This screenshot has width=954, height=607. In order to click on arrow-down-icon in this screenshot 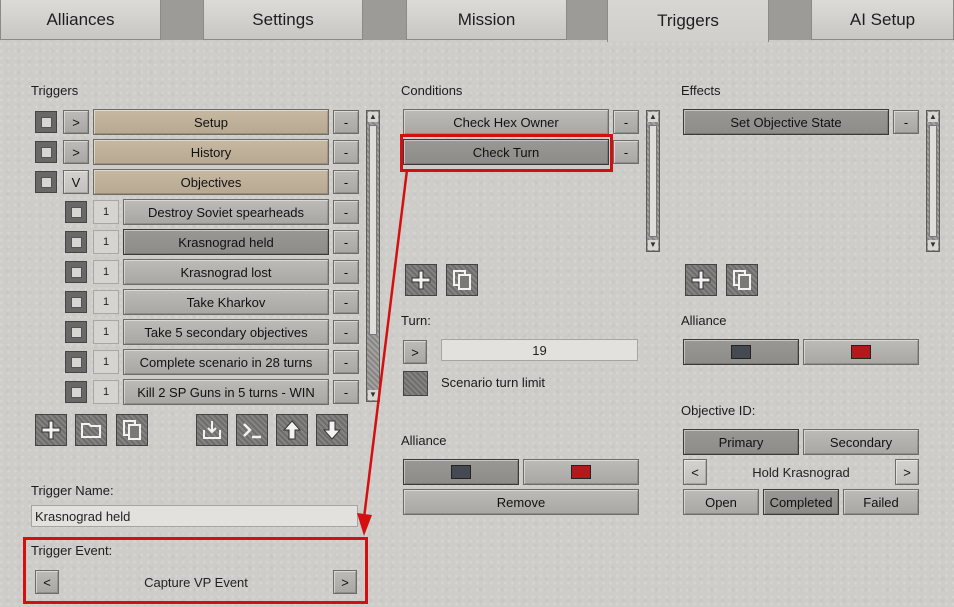, I will do `click(332, 430)`.